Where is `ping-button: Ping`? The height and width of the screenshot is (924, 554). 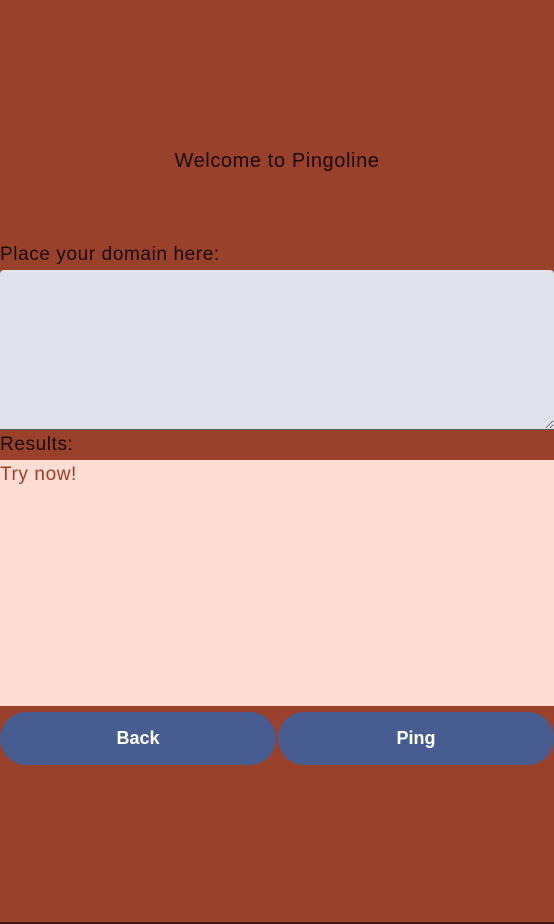
ping-button: Ping is located at coordinates (416, 738).